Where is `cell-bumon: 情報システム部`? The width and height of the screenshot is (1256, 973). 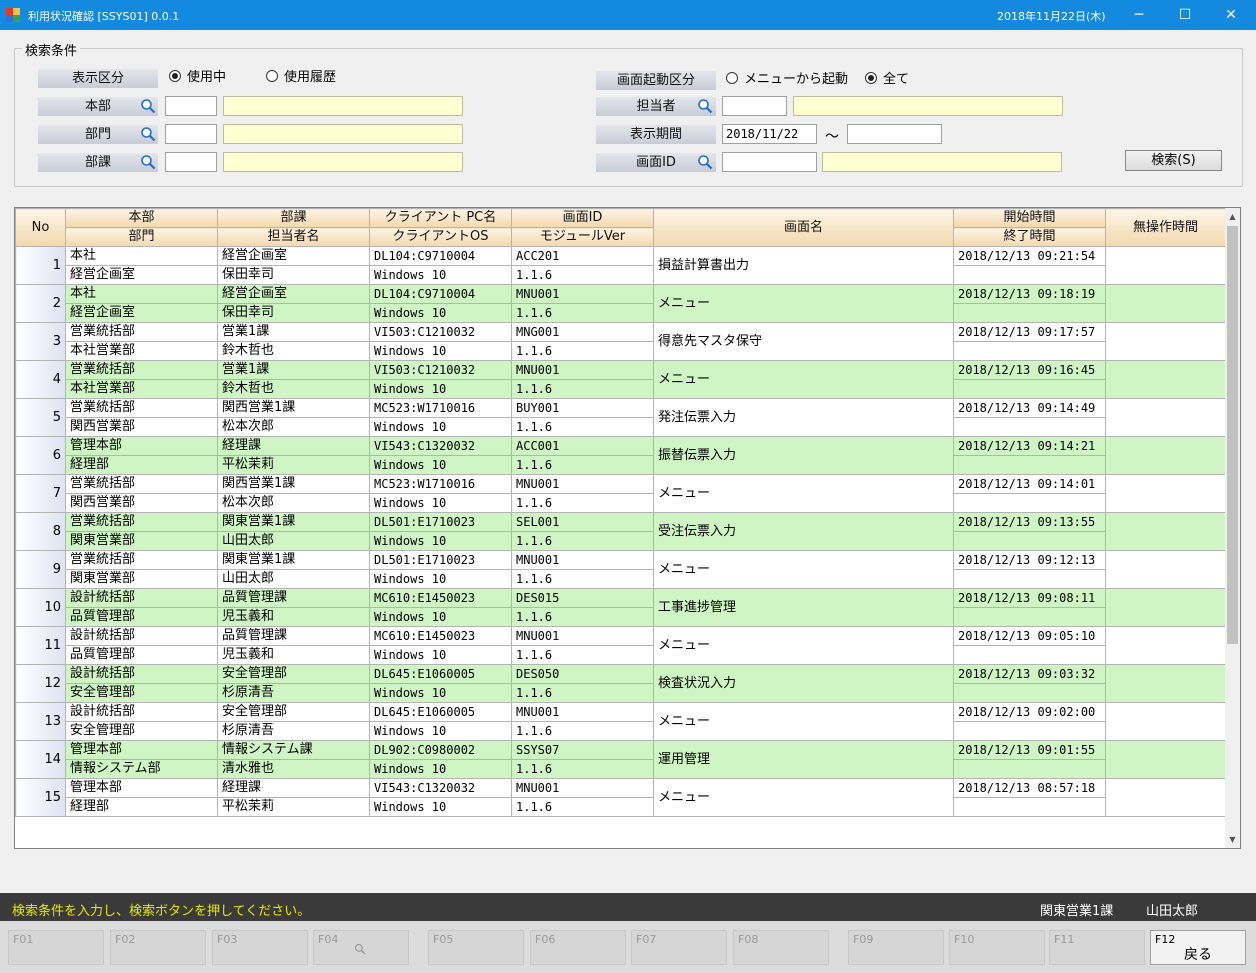 cell-bumon: 情報システム部 is located at coordinates (141, 769).